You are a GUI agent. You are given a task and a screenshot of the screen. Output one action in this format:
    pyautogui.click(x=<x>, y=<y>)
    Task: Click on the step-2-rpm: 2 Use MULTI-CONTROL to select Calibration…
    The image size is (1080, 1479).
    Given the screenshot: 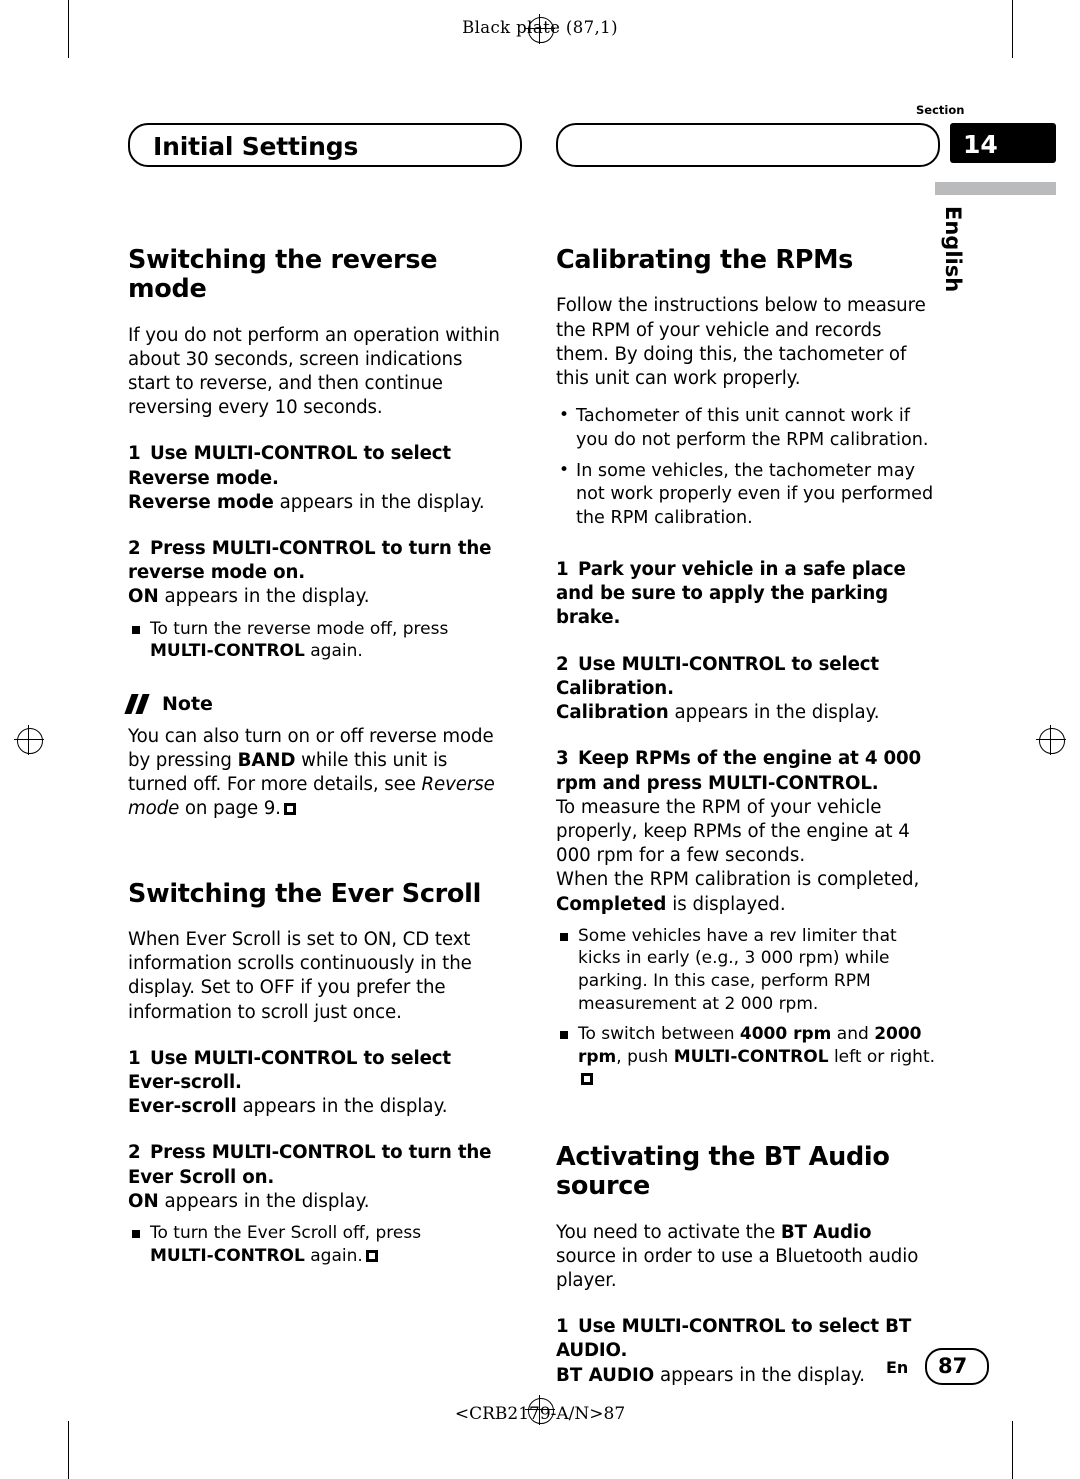 What is the action you would take?
    pyautogui.click(x=746, y=677)
    